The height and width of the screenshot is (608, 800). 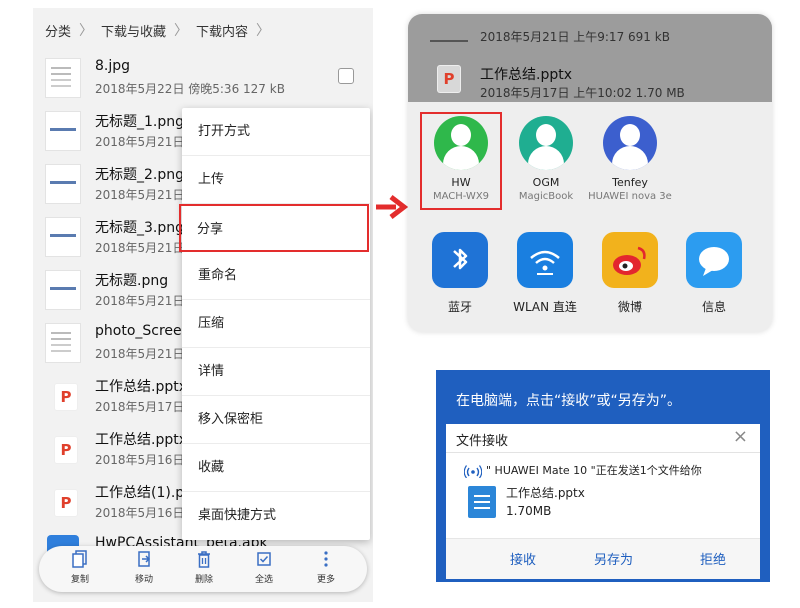 What do you see at coordinates (132, 281) in the screenshot?
I see `file-name: 无标题.png` at bounding box center [132, 281].